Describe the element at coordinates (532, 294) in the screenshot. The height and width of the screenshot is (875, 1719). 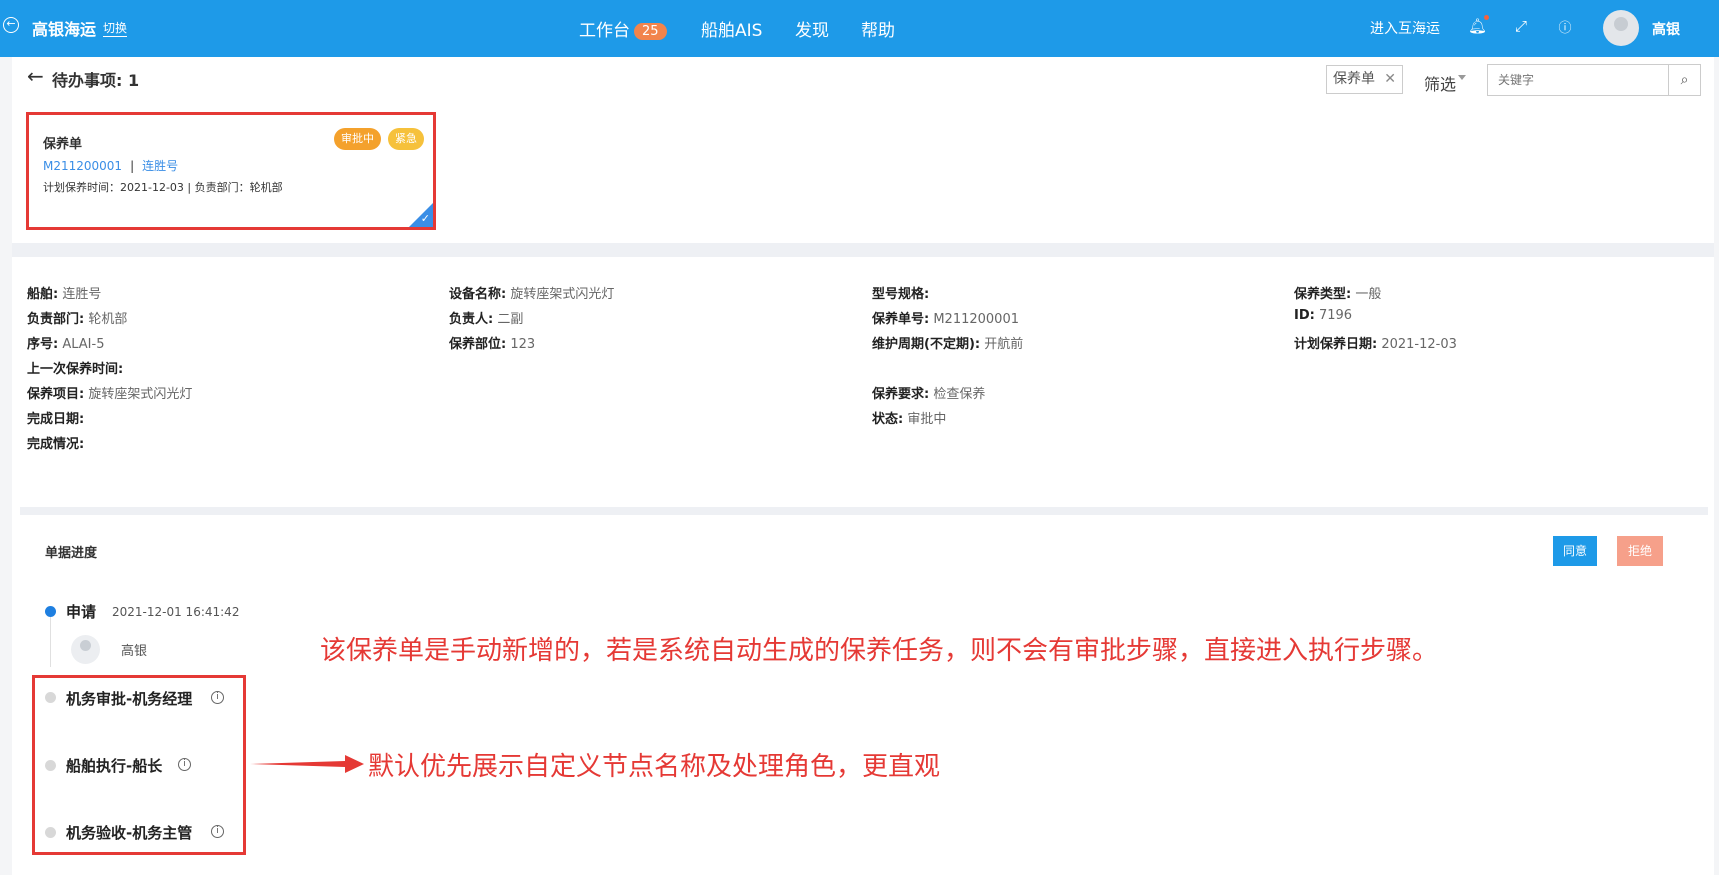
I see `detail-equipment-name: 设备名称: 旋转座架式闪光灯` at that location.